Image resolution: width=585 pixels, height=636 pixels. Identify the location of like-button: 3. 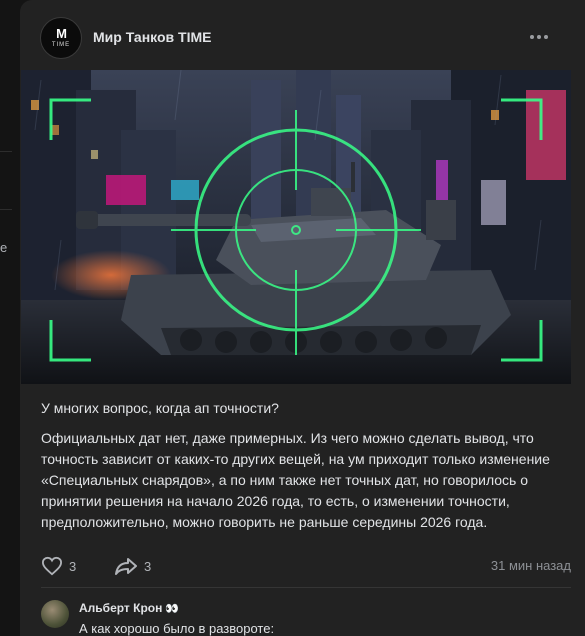
(58, 566).